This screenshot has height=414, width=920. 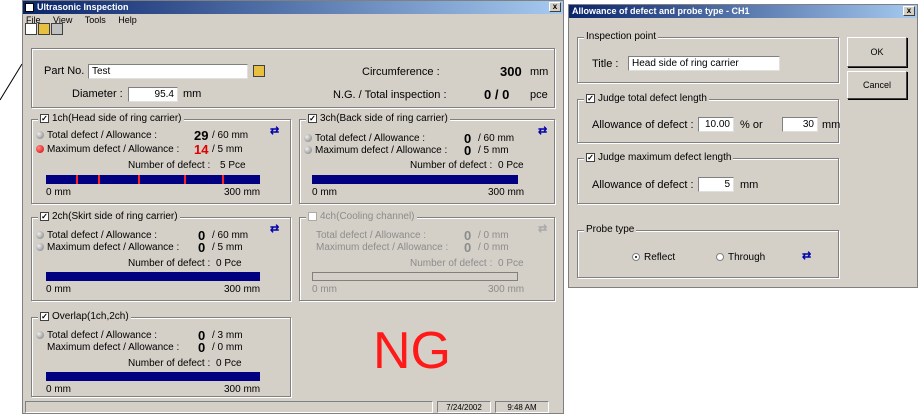 I want to click on ch1-count-label: Number of defect :, so click(x=169, y=165).